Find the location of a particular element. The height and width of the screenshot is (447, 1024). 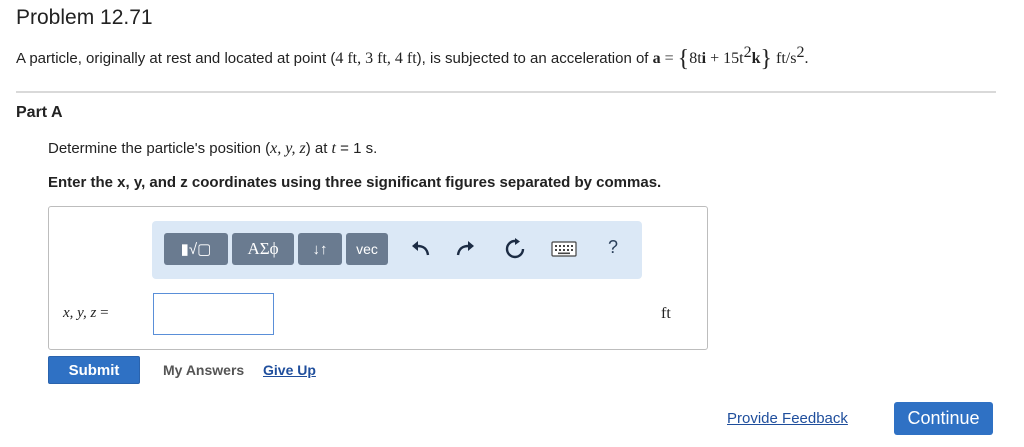

continue-button: Continue is located at coordinates (943, 418).